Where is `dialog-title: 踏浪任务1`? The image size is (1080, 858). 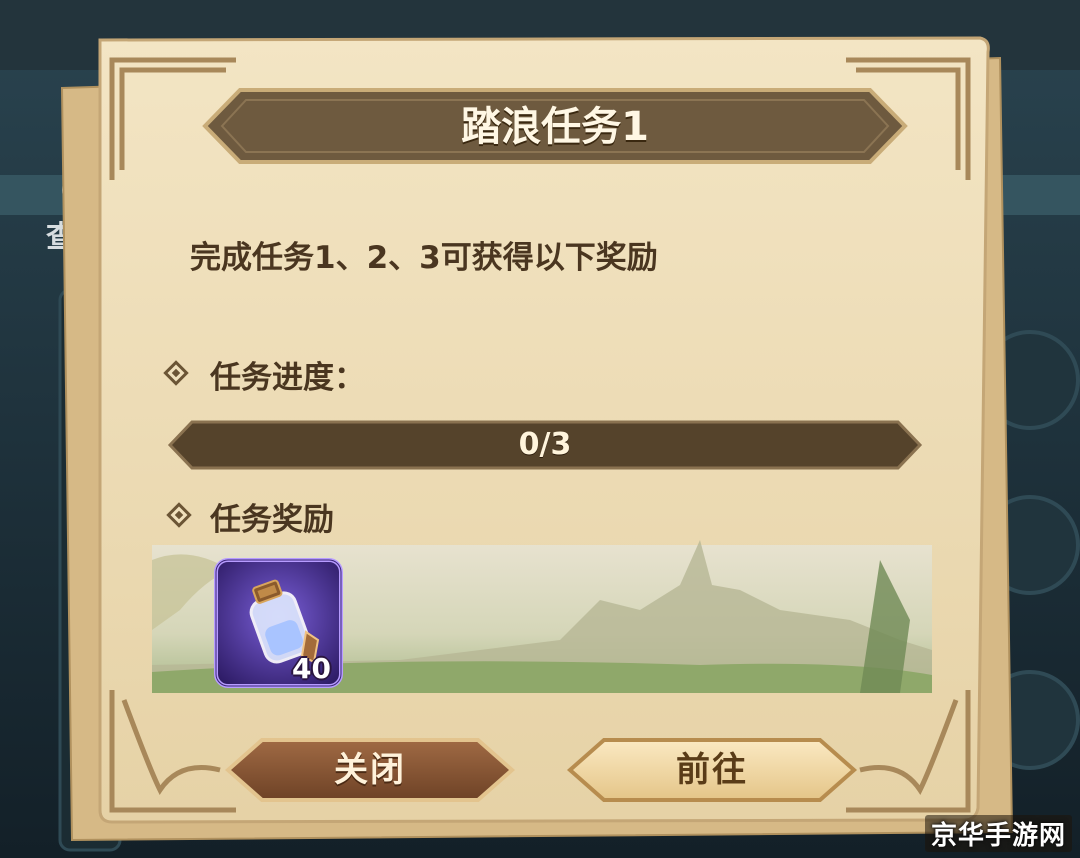 dialog-title: 踏浪任务1 is located at coordinates (555, 127).